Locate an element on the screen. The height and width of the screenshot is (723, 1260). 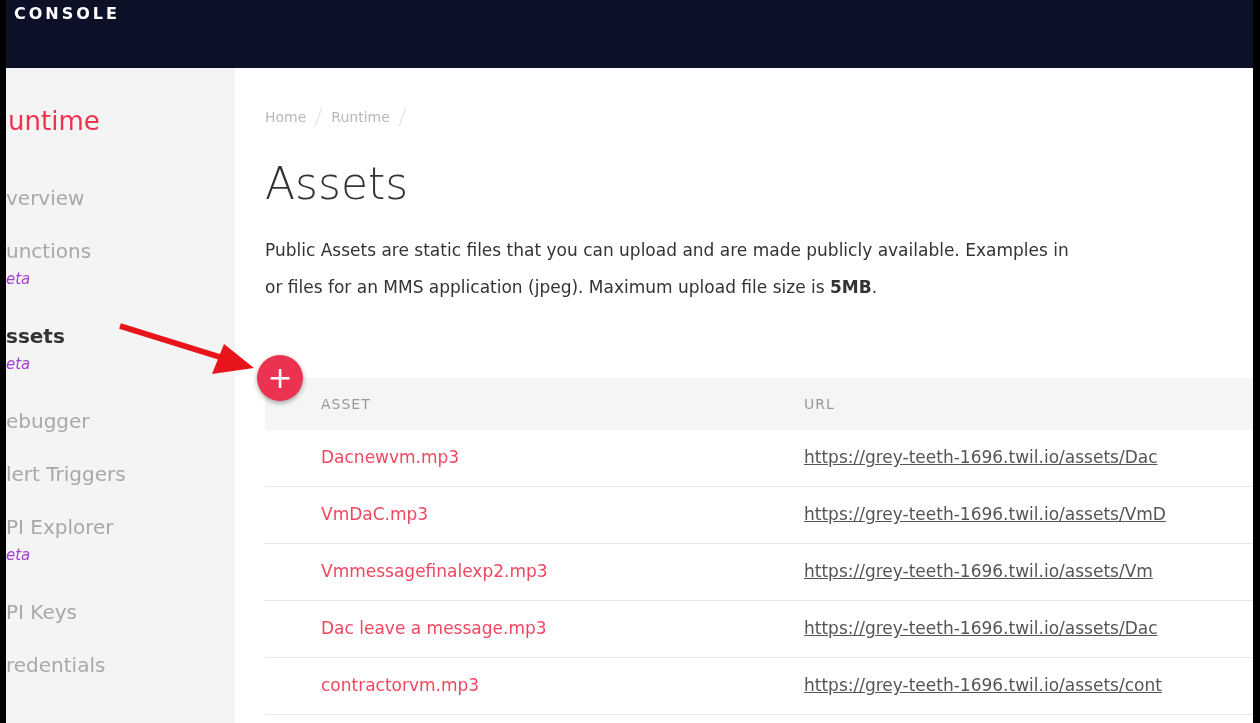
page-title: Assets is located at coordinates (337, 184).